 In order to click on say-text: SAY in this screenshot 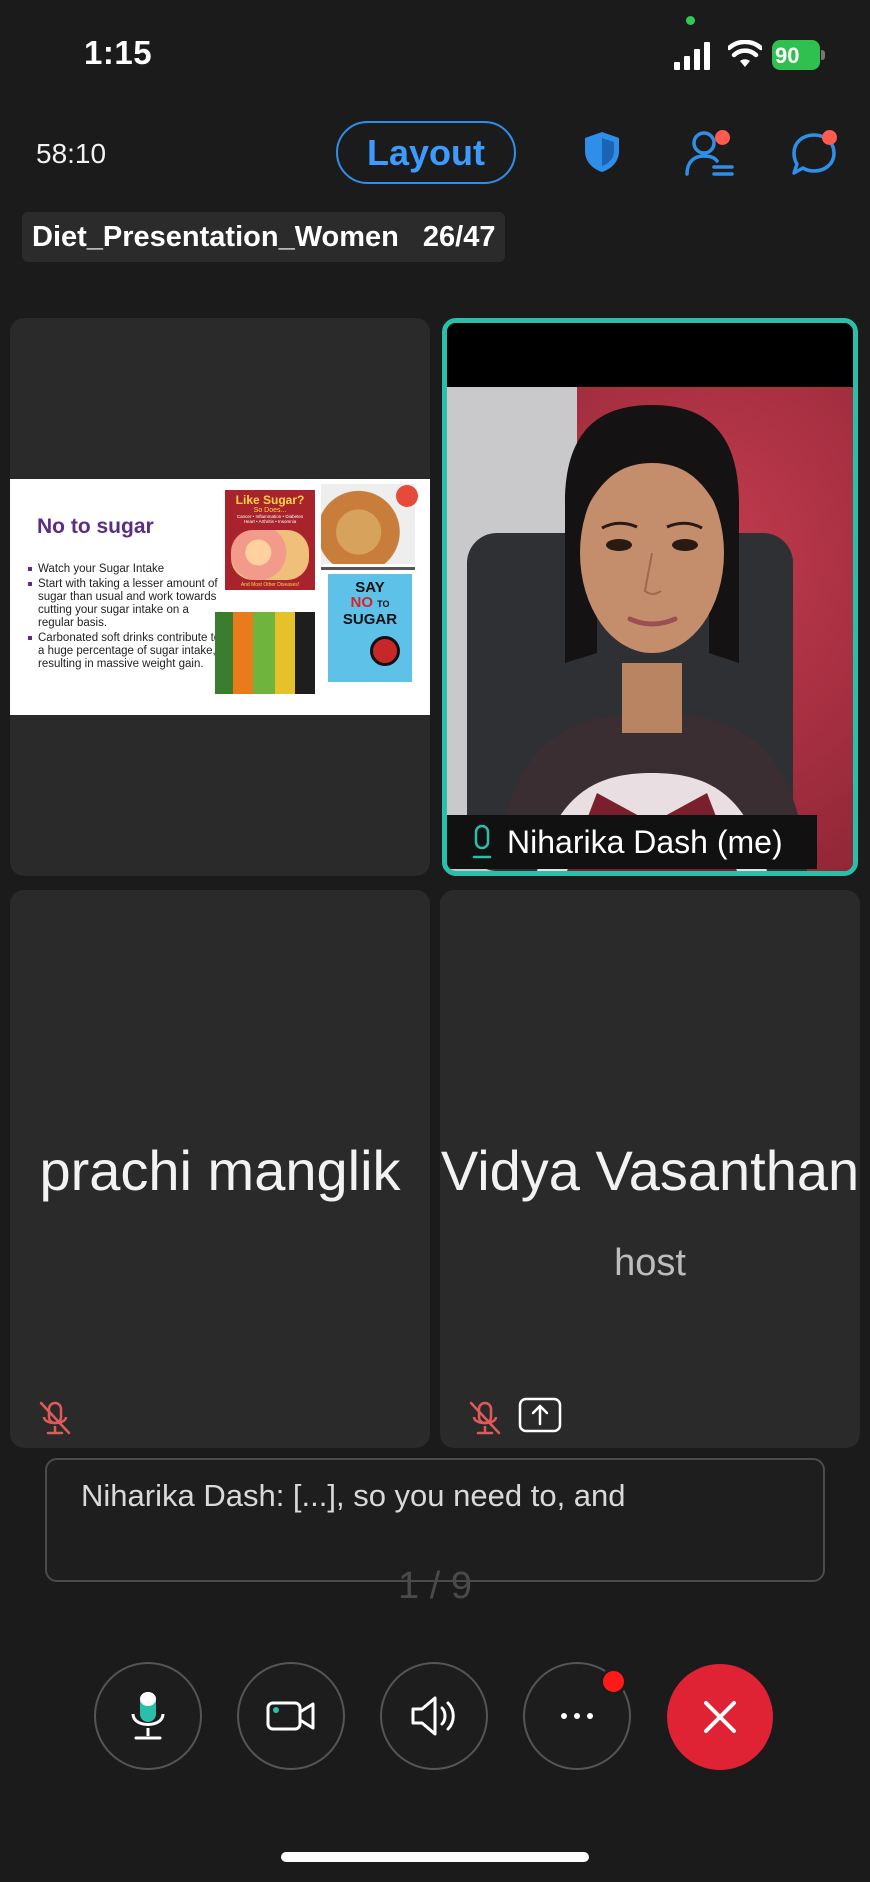, I will do `click(370, 587)`.